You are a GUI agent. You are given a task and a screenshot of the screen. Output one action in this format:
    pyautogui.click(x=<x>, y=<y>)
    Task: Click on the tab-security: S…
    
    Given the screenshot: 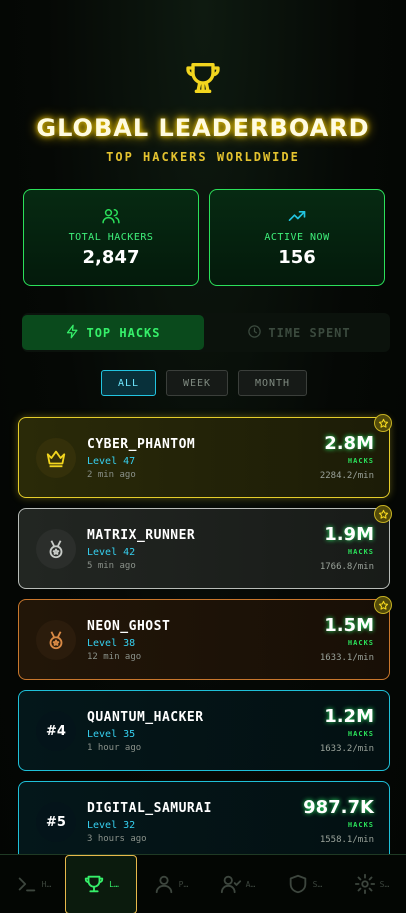 What is the action you would take?
    pyautogui.click(x=304, y=884)
    